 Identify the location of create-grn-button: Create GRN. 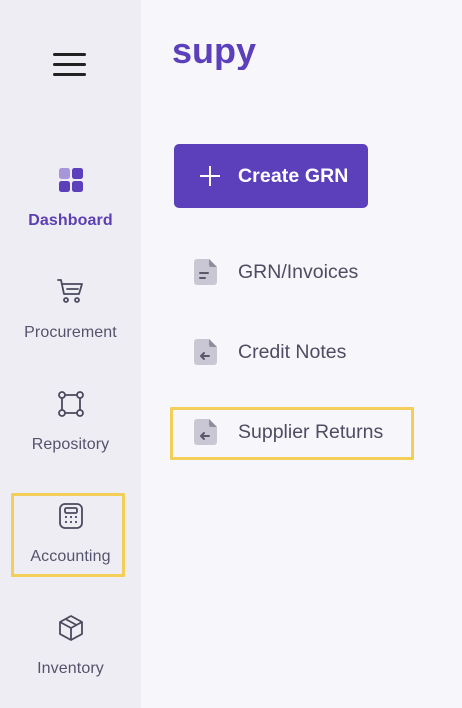
(271, 176).